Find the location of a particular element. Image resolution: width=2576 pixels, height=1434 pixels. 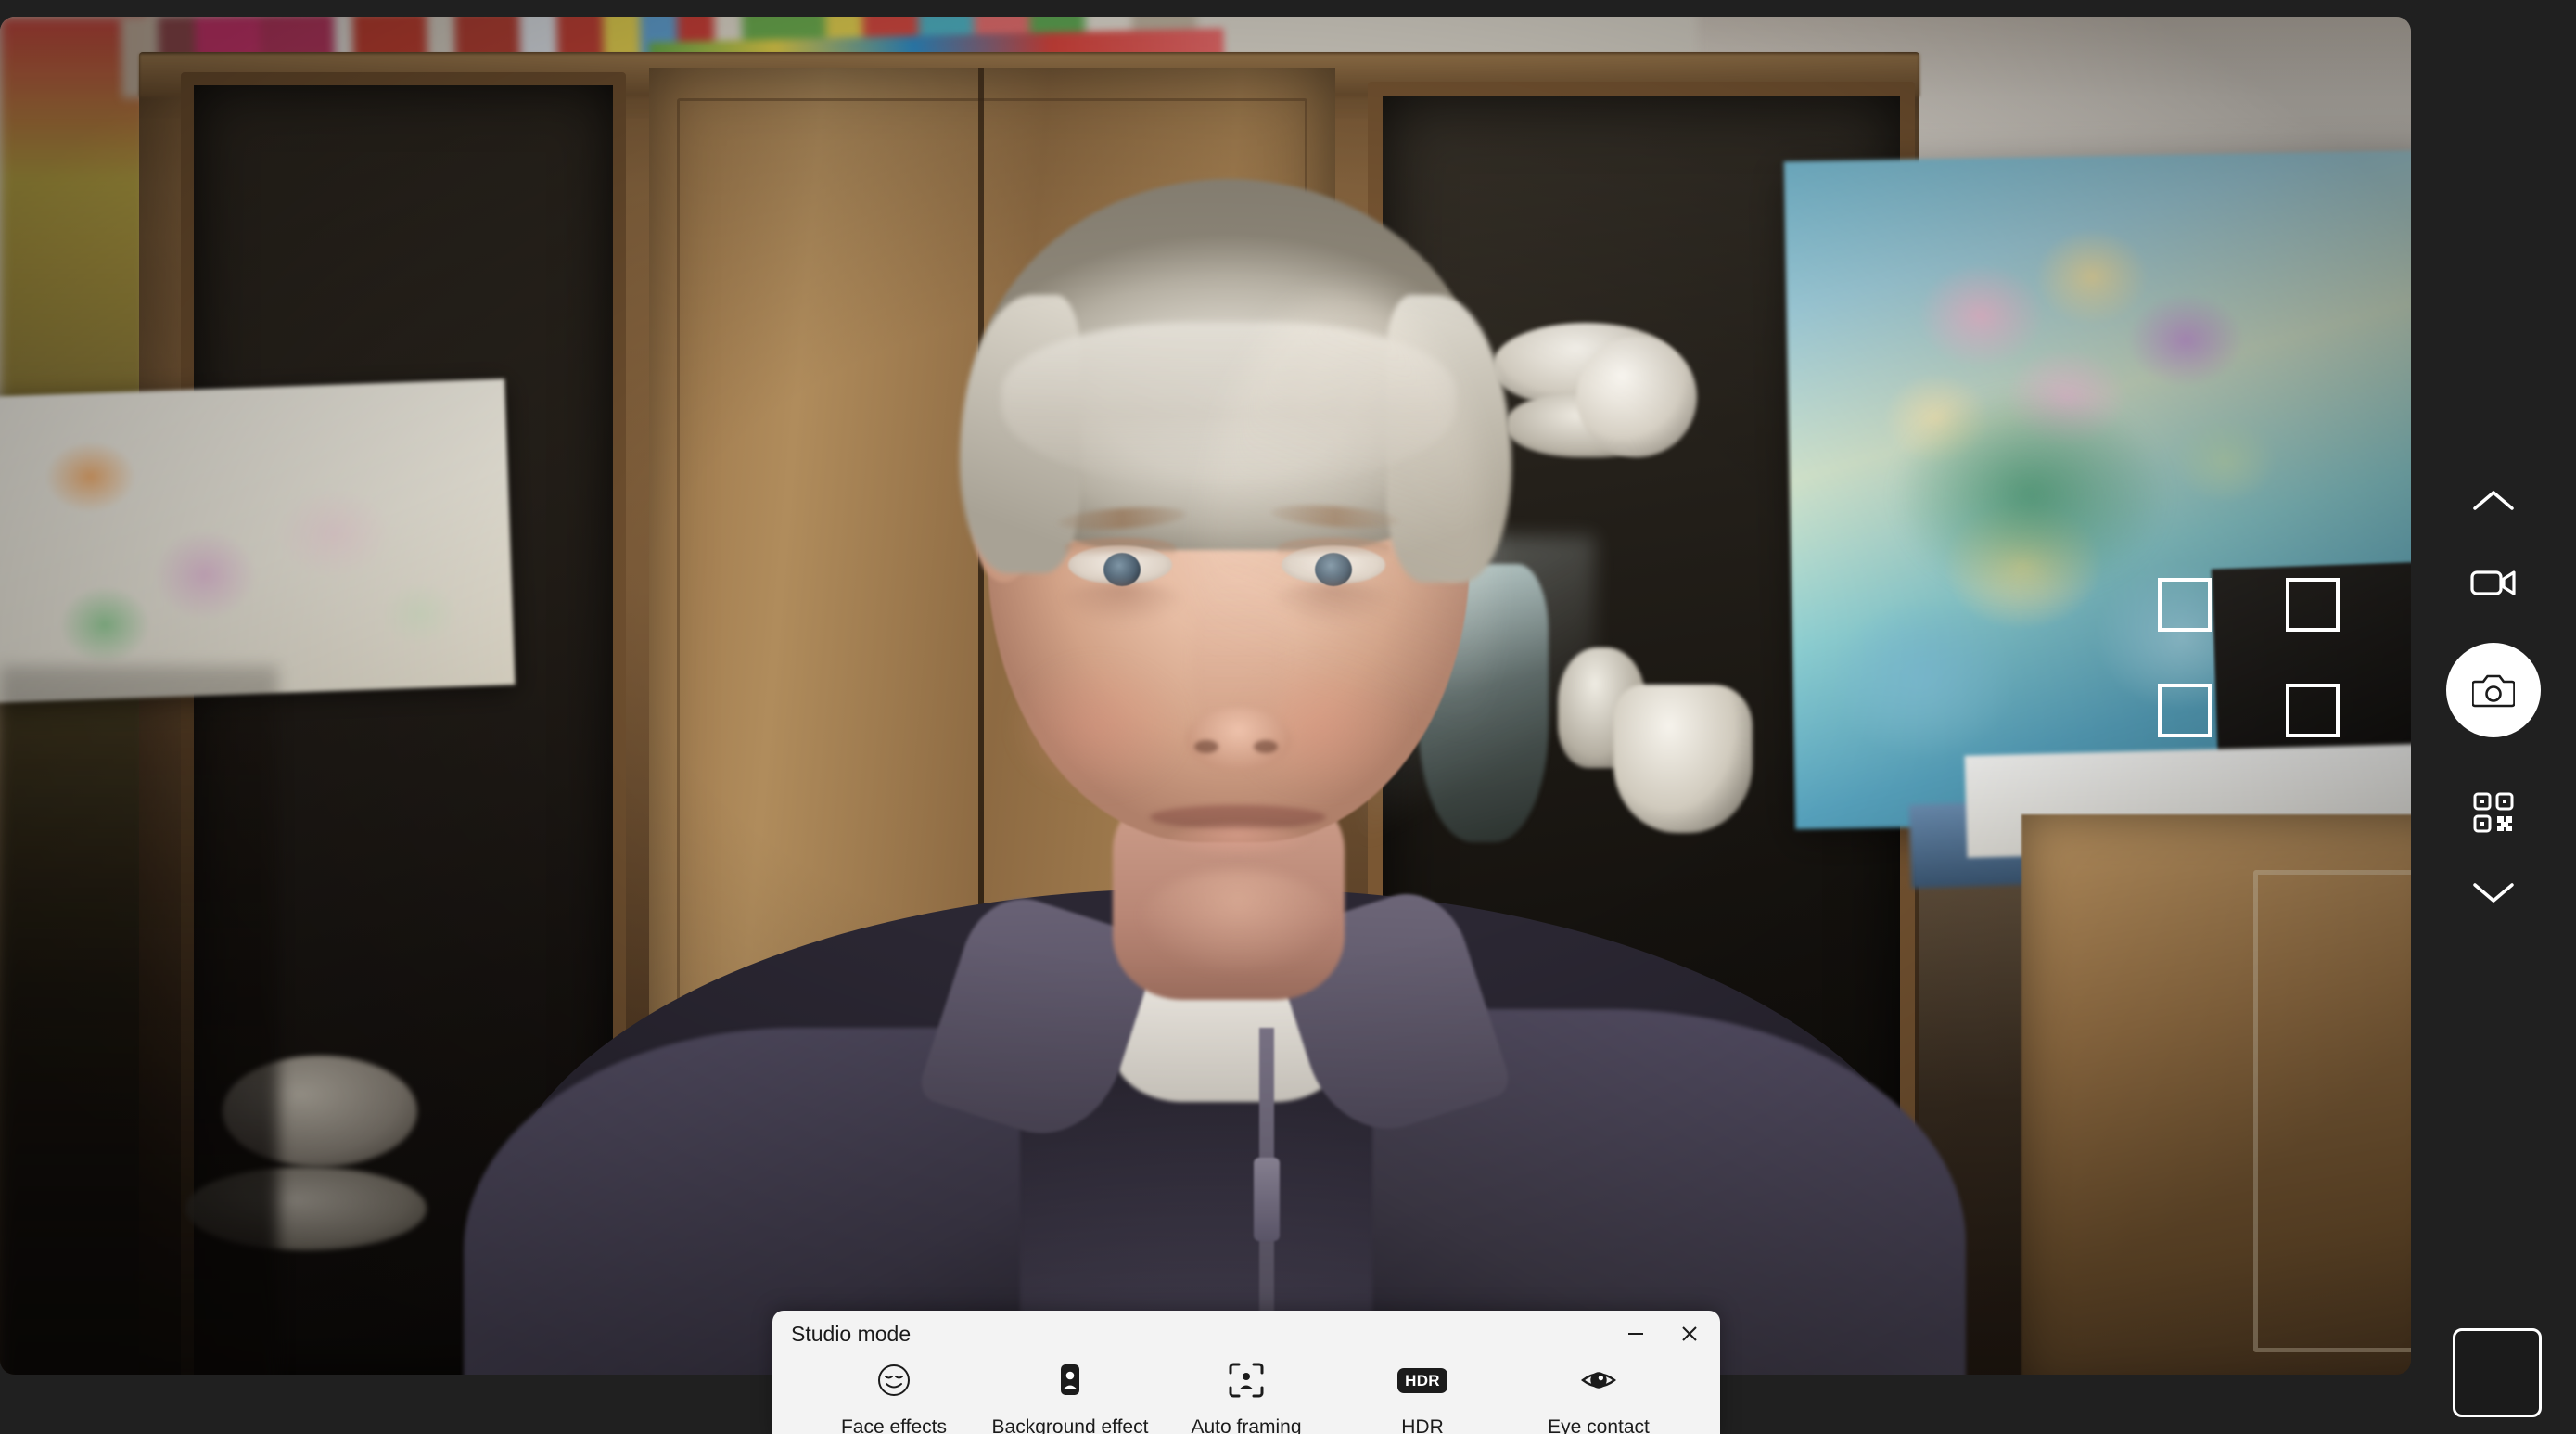

close-button is located at coordinates (1689, 1333).